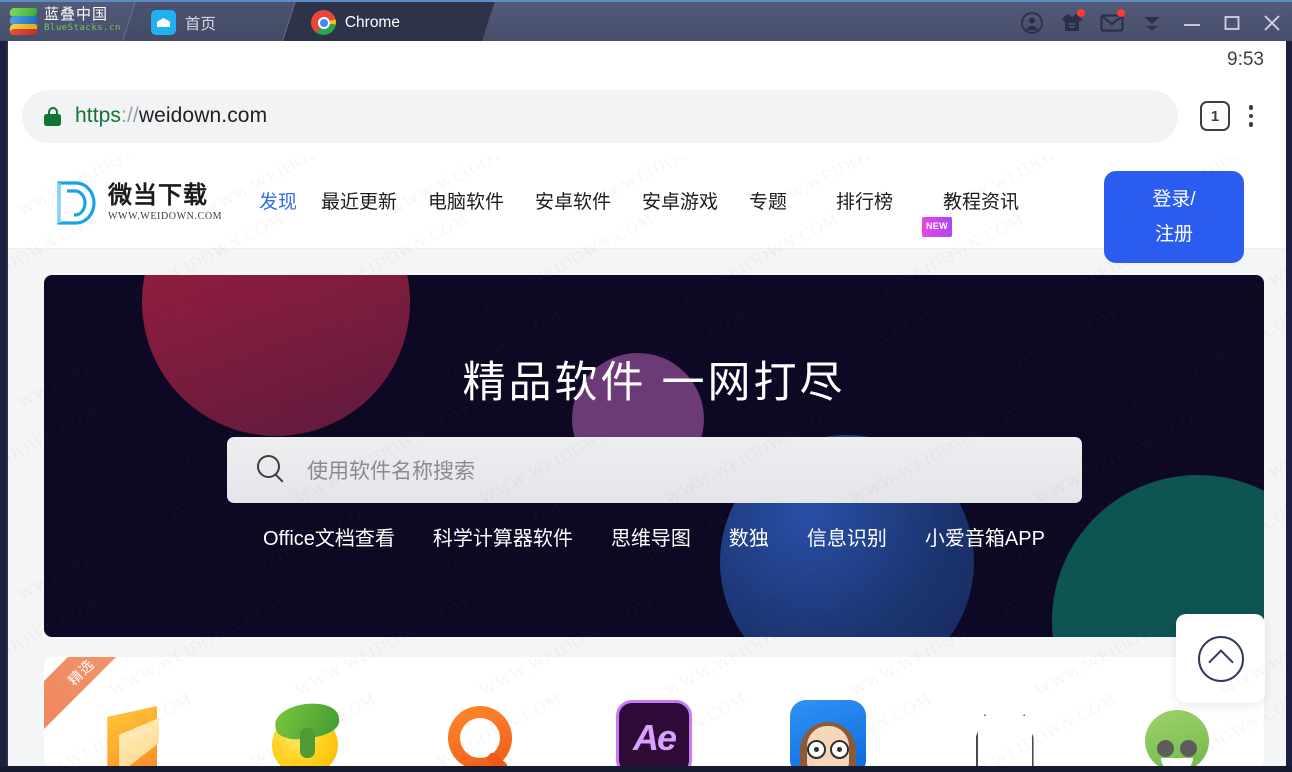 The image size is (1292, 772). Describe the element at coordinates (98, 115) in the screenshot. I see `url-scheme: https` at that location.